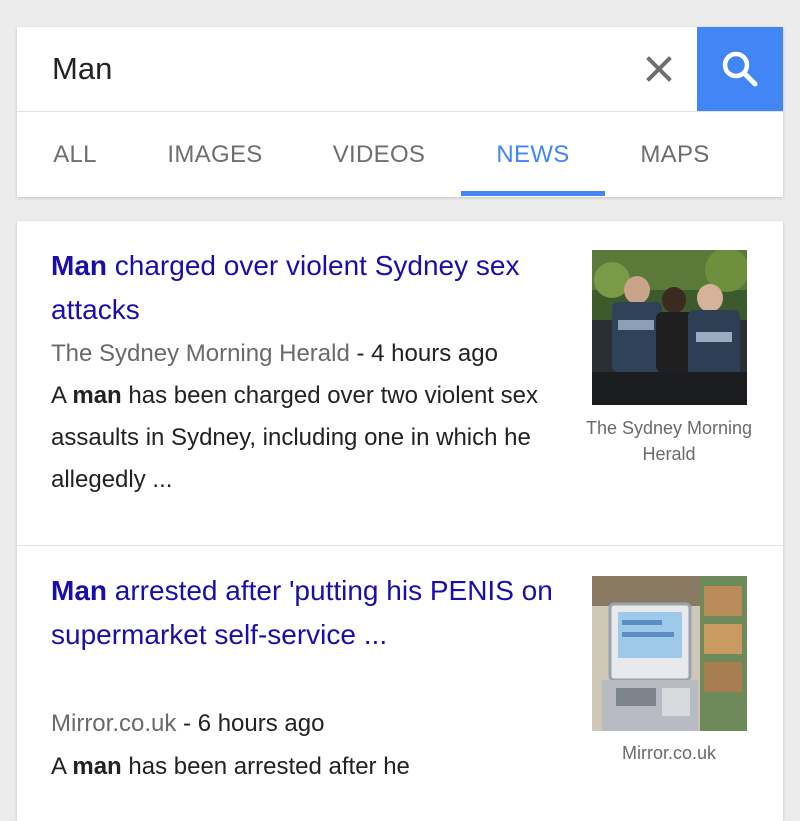  I want to click on result-source: The Sydney Morning Herald, so click(200, 353).